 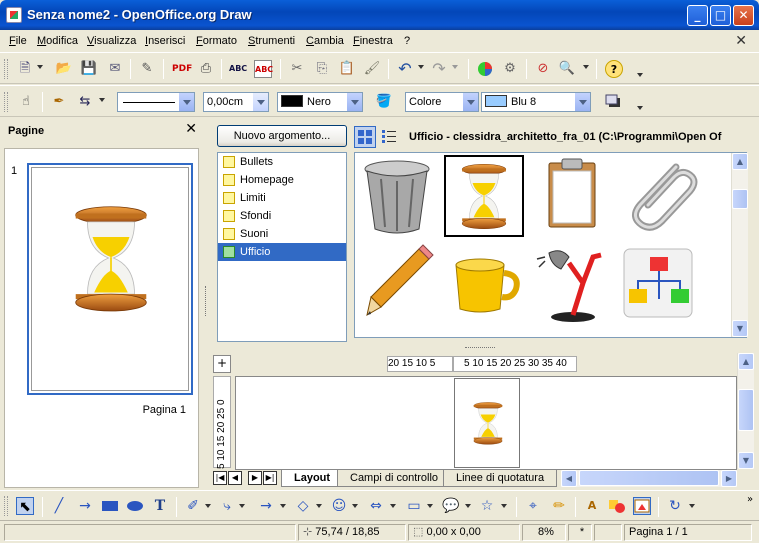 What do you see at coordinates (64, 69) in the screenshot?
I see `open-icon: 📂` at bounding box center [64, 69].